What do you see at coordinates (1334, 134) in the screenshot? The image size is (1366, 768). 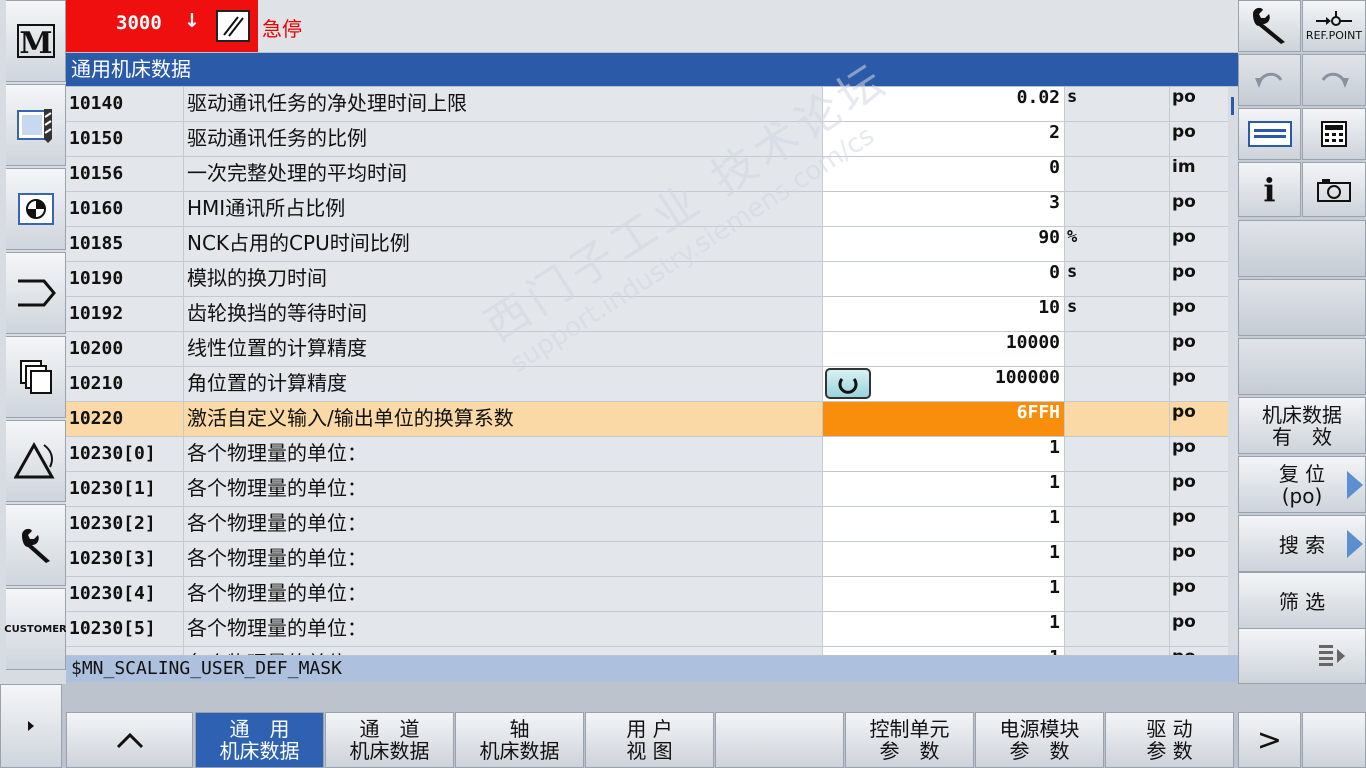 I see `calculator-button` at bounding box center [1334, 134].